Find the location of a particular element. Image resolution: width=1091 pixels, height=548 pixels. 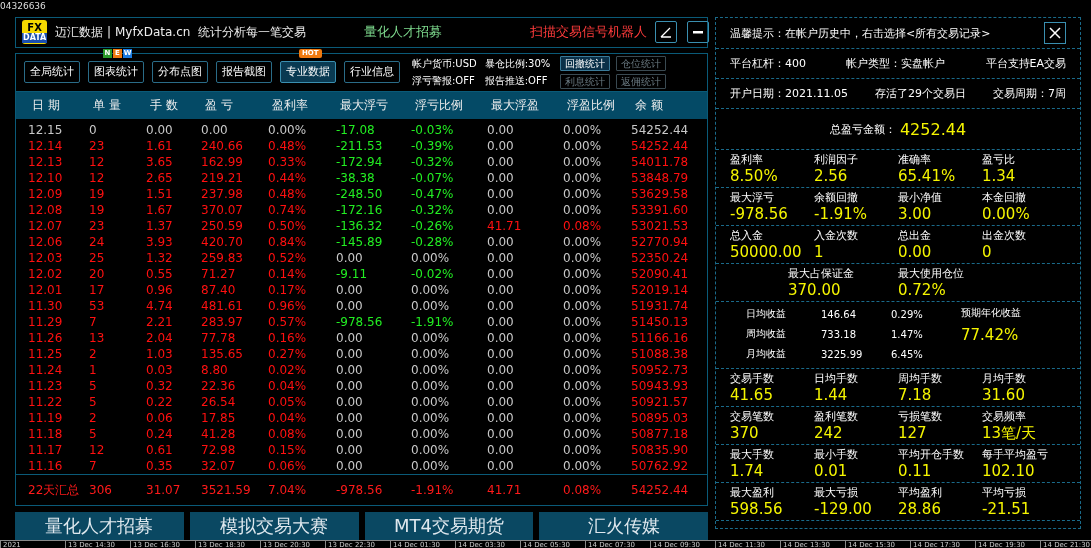

table-cell-text: 0.55 is located at coordinates (160, 274).